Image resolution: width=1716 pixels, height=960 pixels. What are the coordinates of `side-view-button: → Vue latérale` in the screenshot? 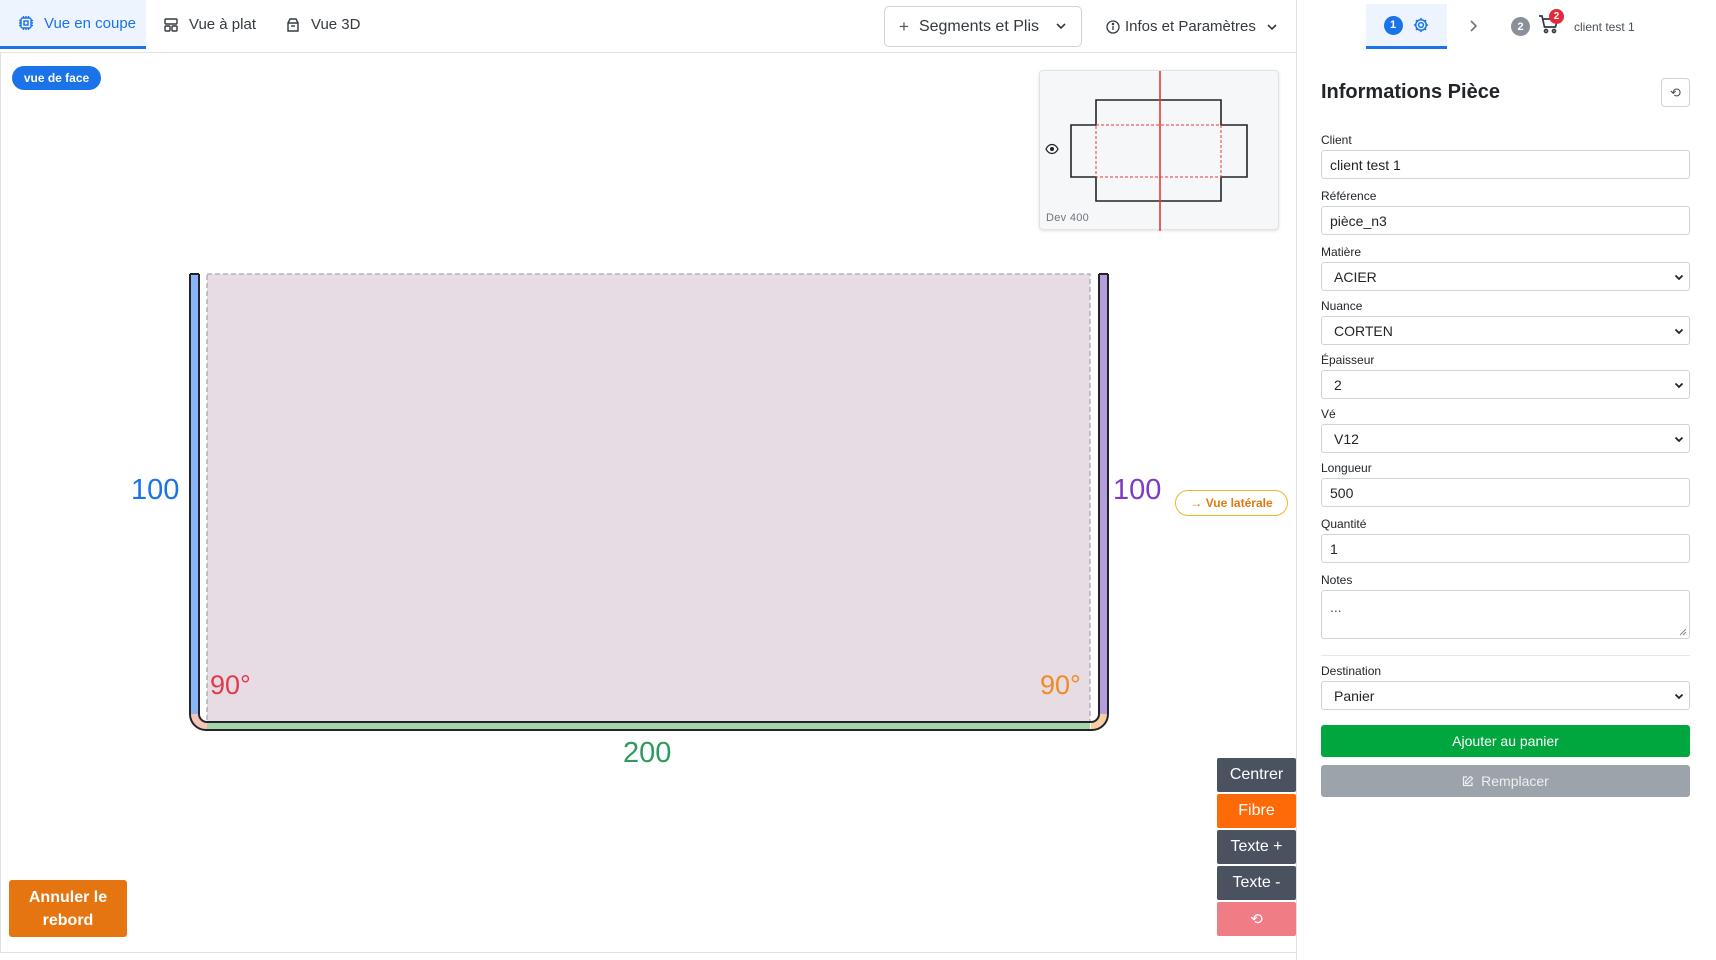 It's located at (1231, 503).